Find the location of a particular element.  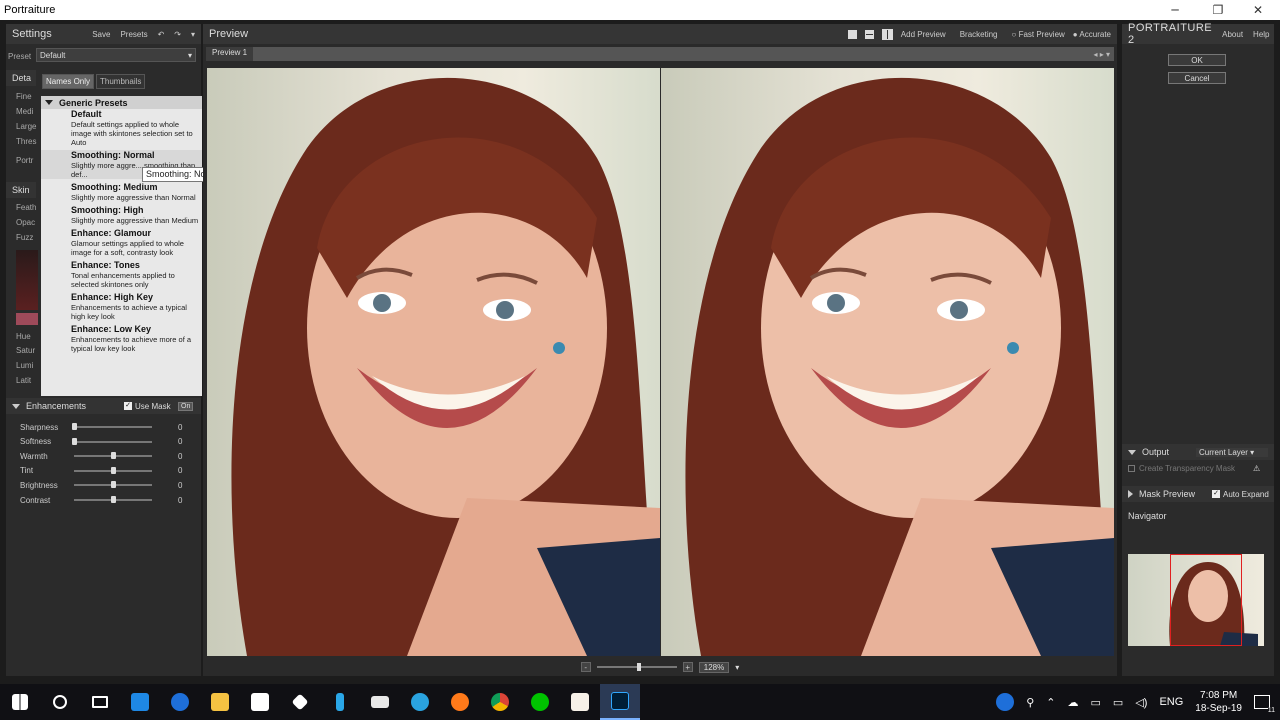

restore-icon: ❐ is located at coordinates (1218, 10).